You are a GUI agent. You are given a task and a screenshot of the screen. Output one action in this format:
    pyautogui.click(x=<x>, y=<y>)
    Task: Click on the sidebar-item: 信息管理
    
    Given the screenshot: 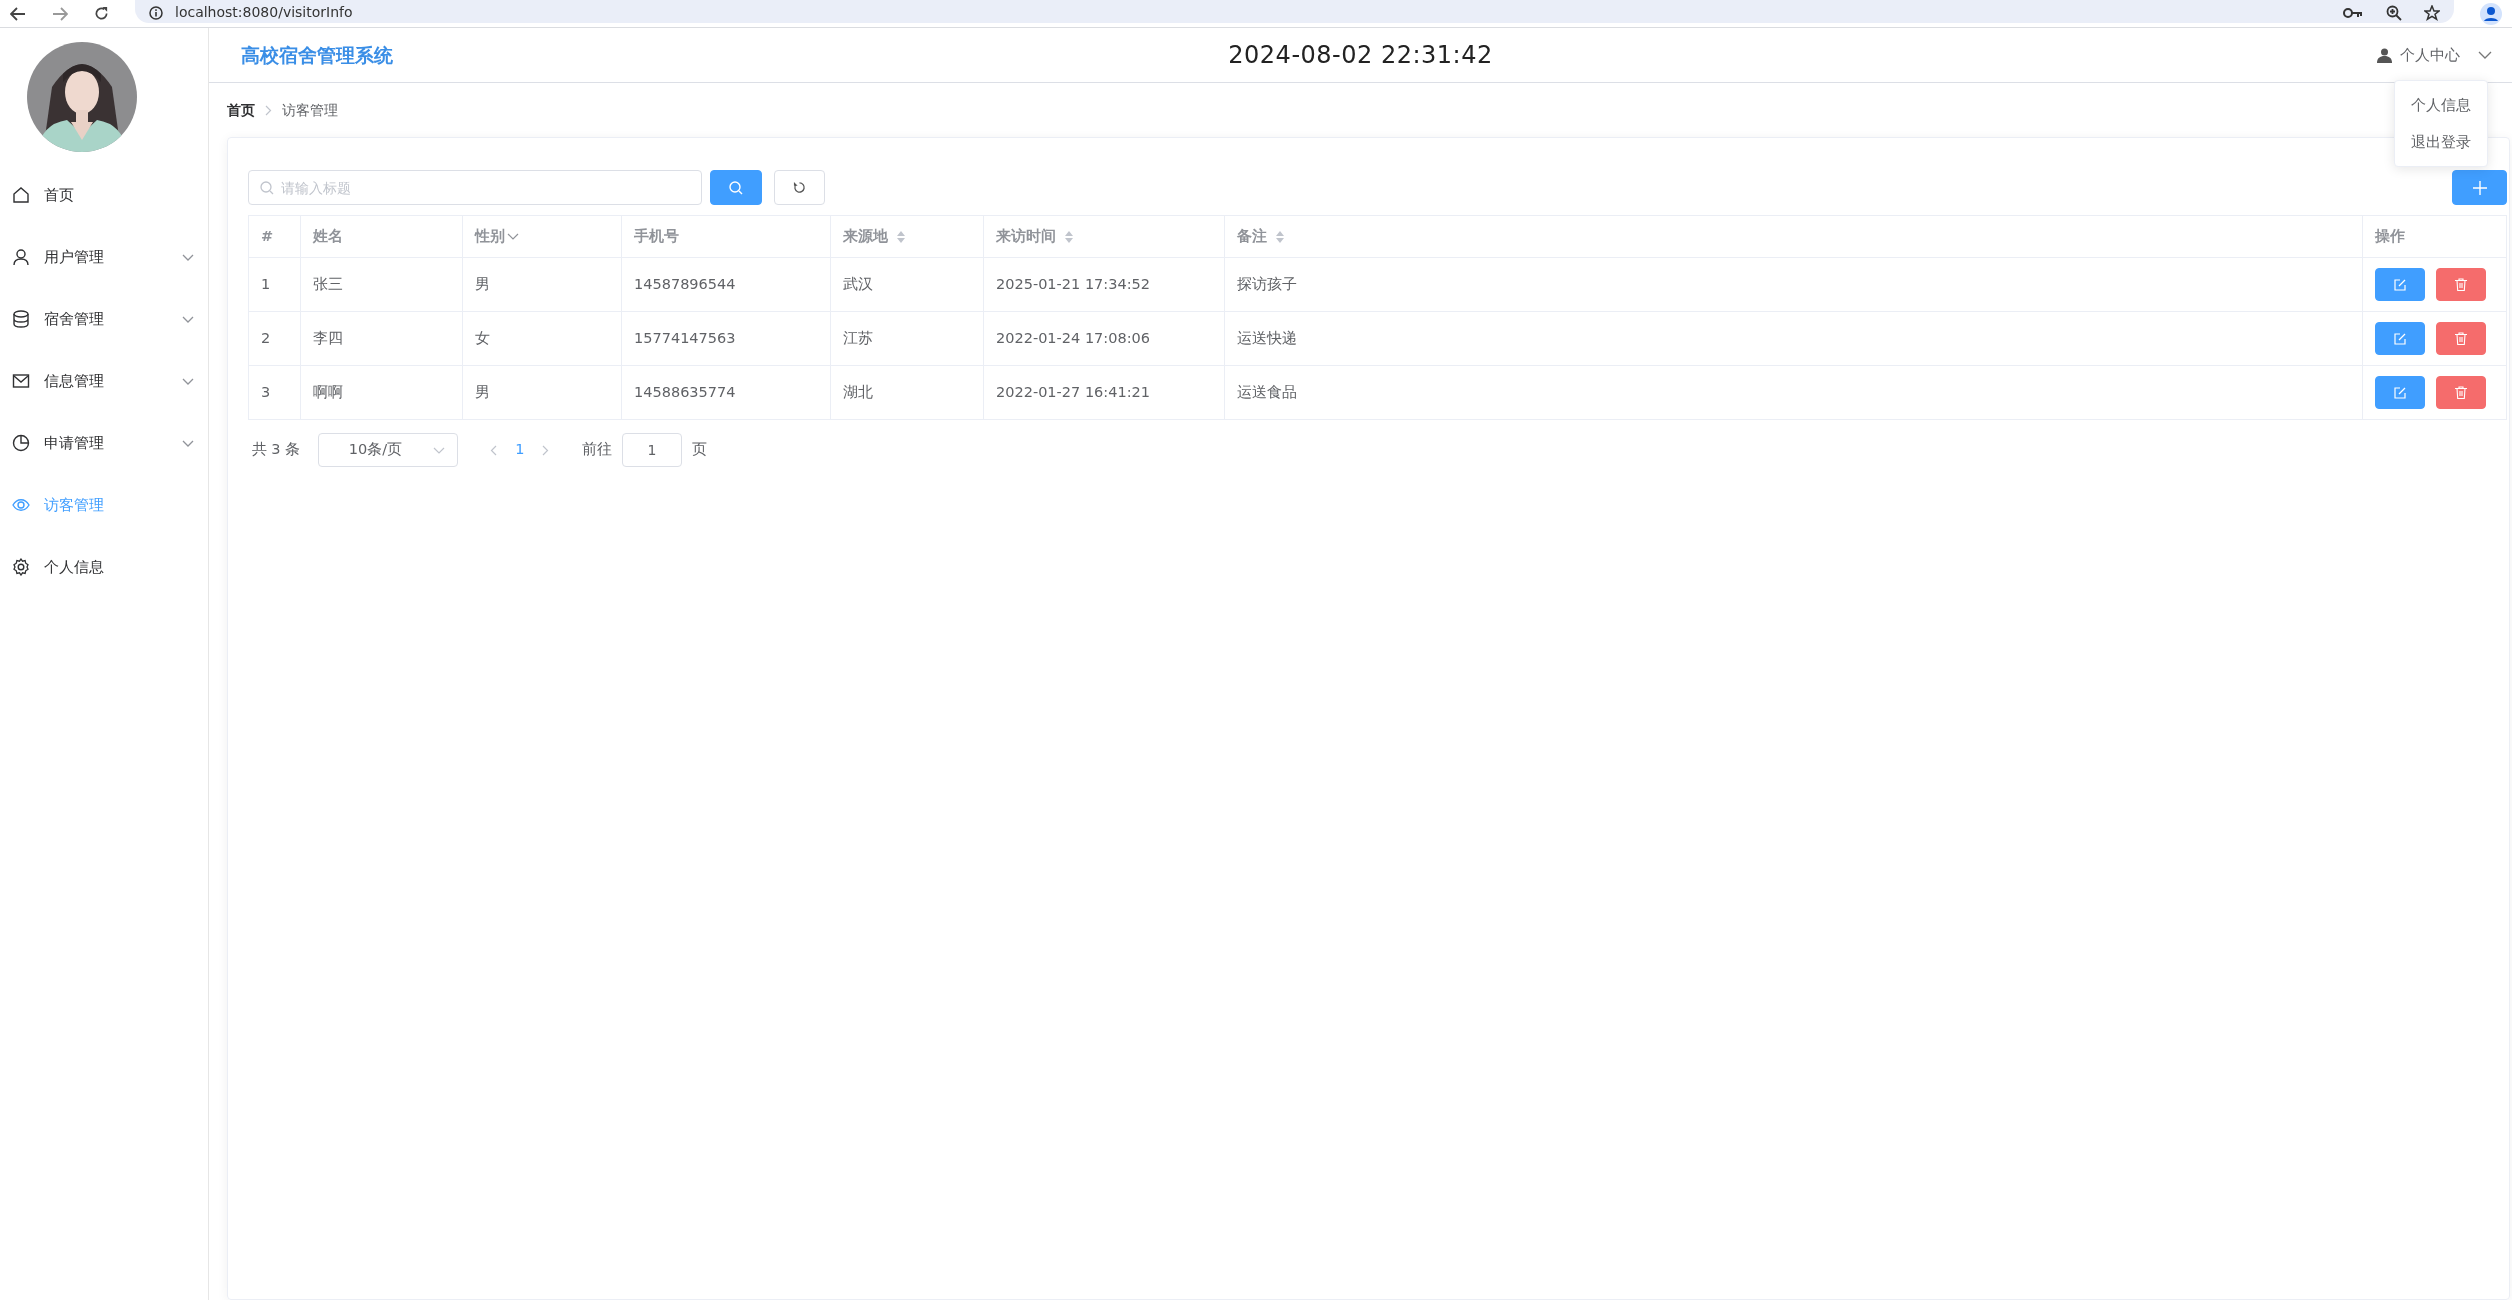 What is the action you would take?
    pyautogui.click(x=104, y=381)
    